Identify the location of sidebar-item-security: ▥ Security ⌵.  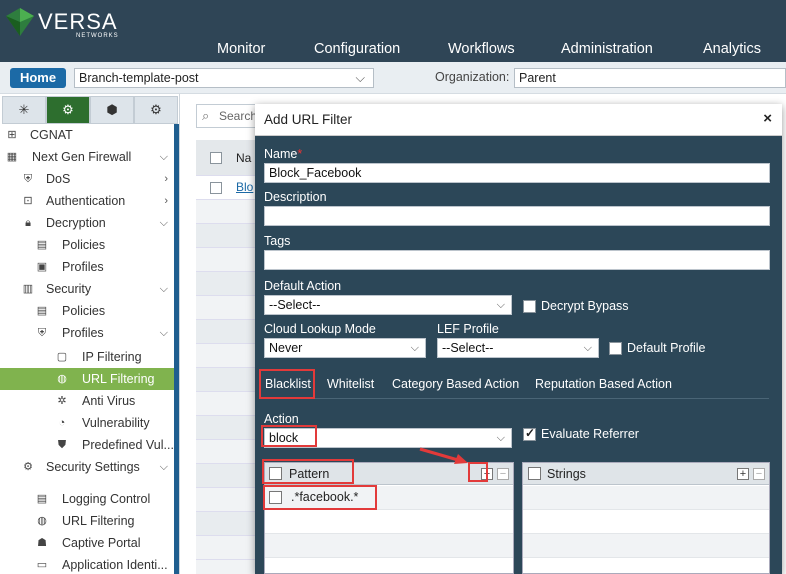
(87, 289).